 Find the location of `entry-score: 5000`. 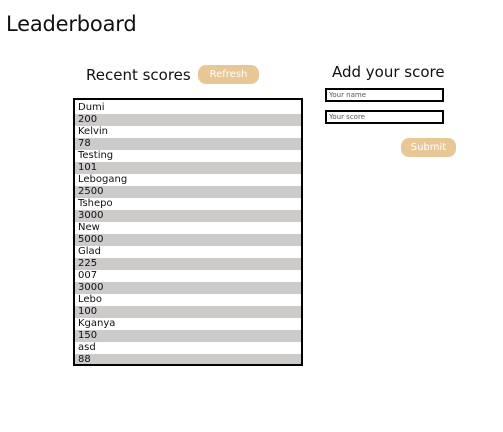

entry-score: 5000 is located at coordinates (188, 240).